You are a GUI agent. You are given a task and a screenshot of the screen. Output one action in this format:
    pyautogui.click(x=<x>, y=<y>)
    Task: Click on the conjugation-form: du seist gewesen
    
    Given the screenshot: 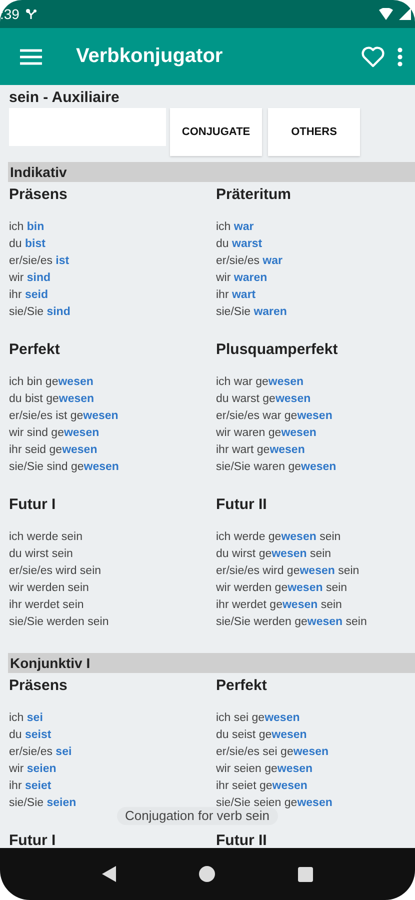 What is the action you would take?
    pyautogui.click(x=261, y=735)
    